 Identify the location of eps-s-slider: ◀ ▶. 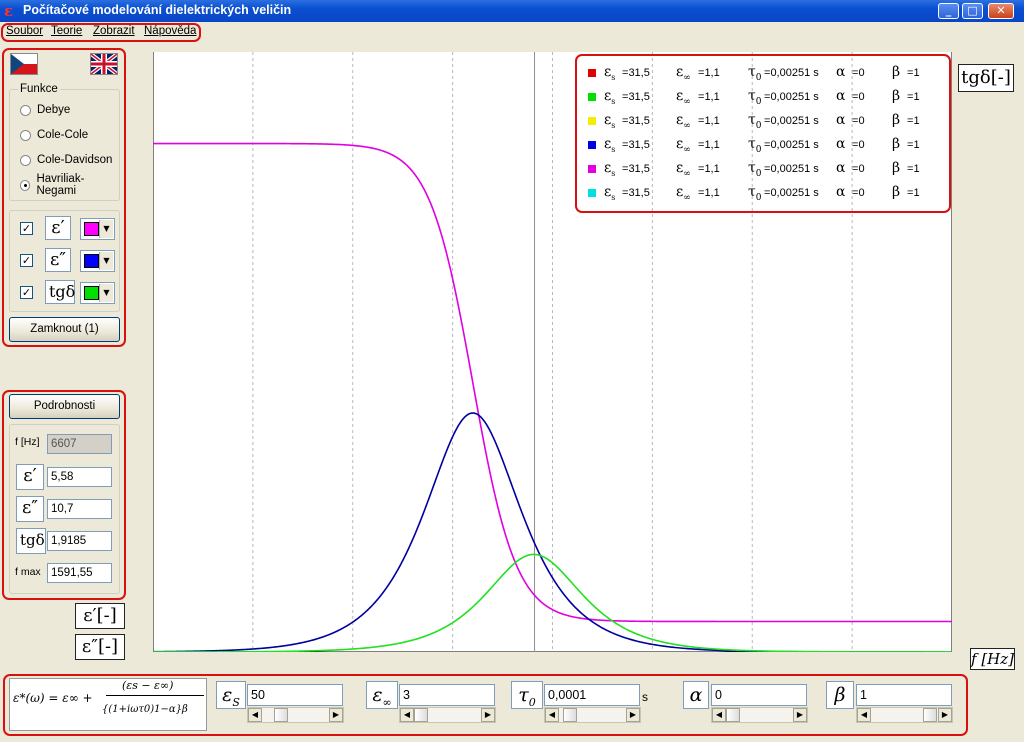
(295, 715).